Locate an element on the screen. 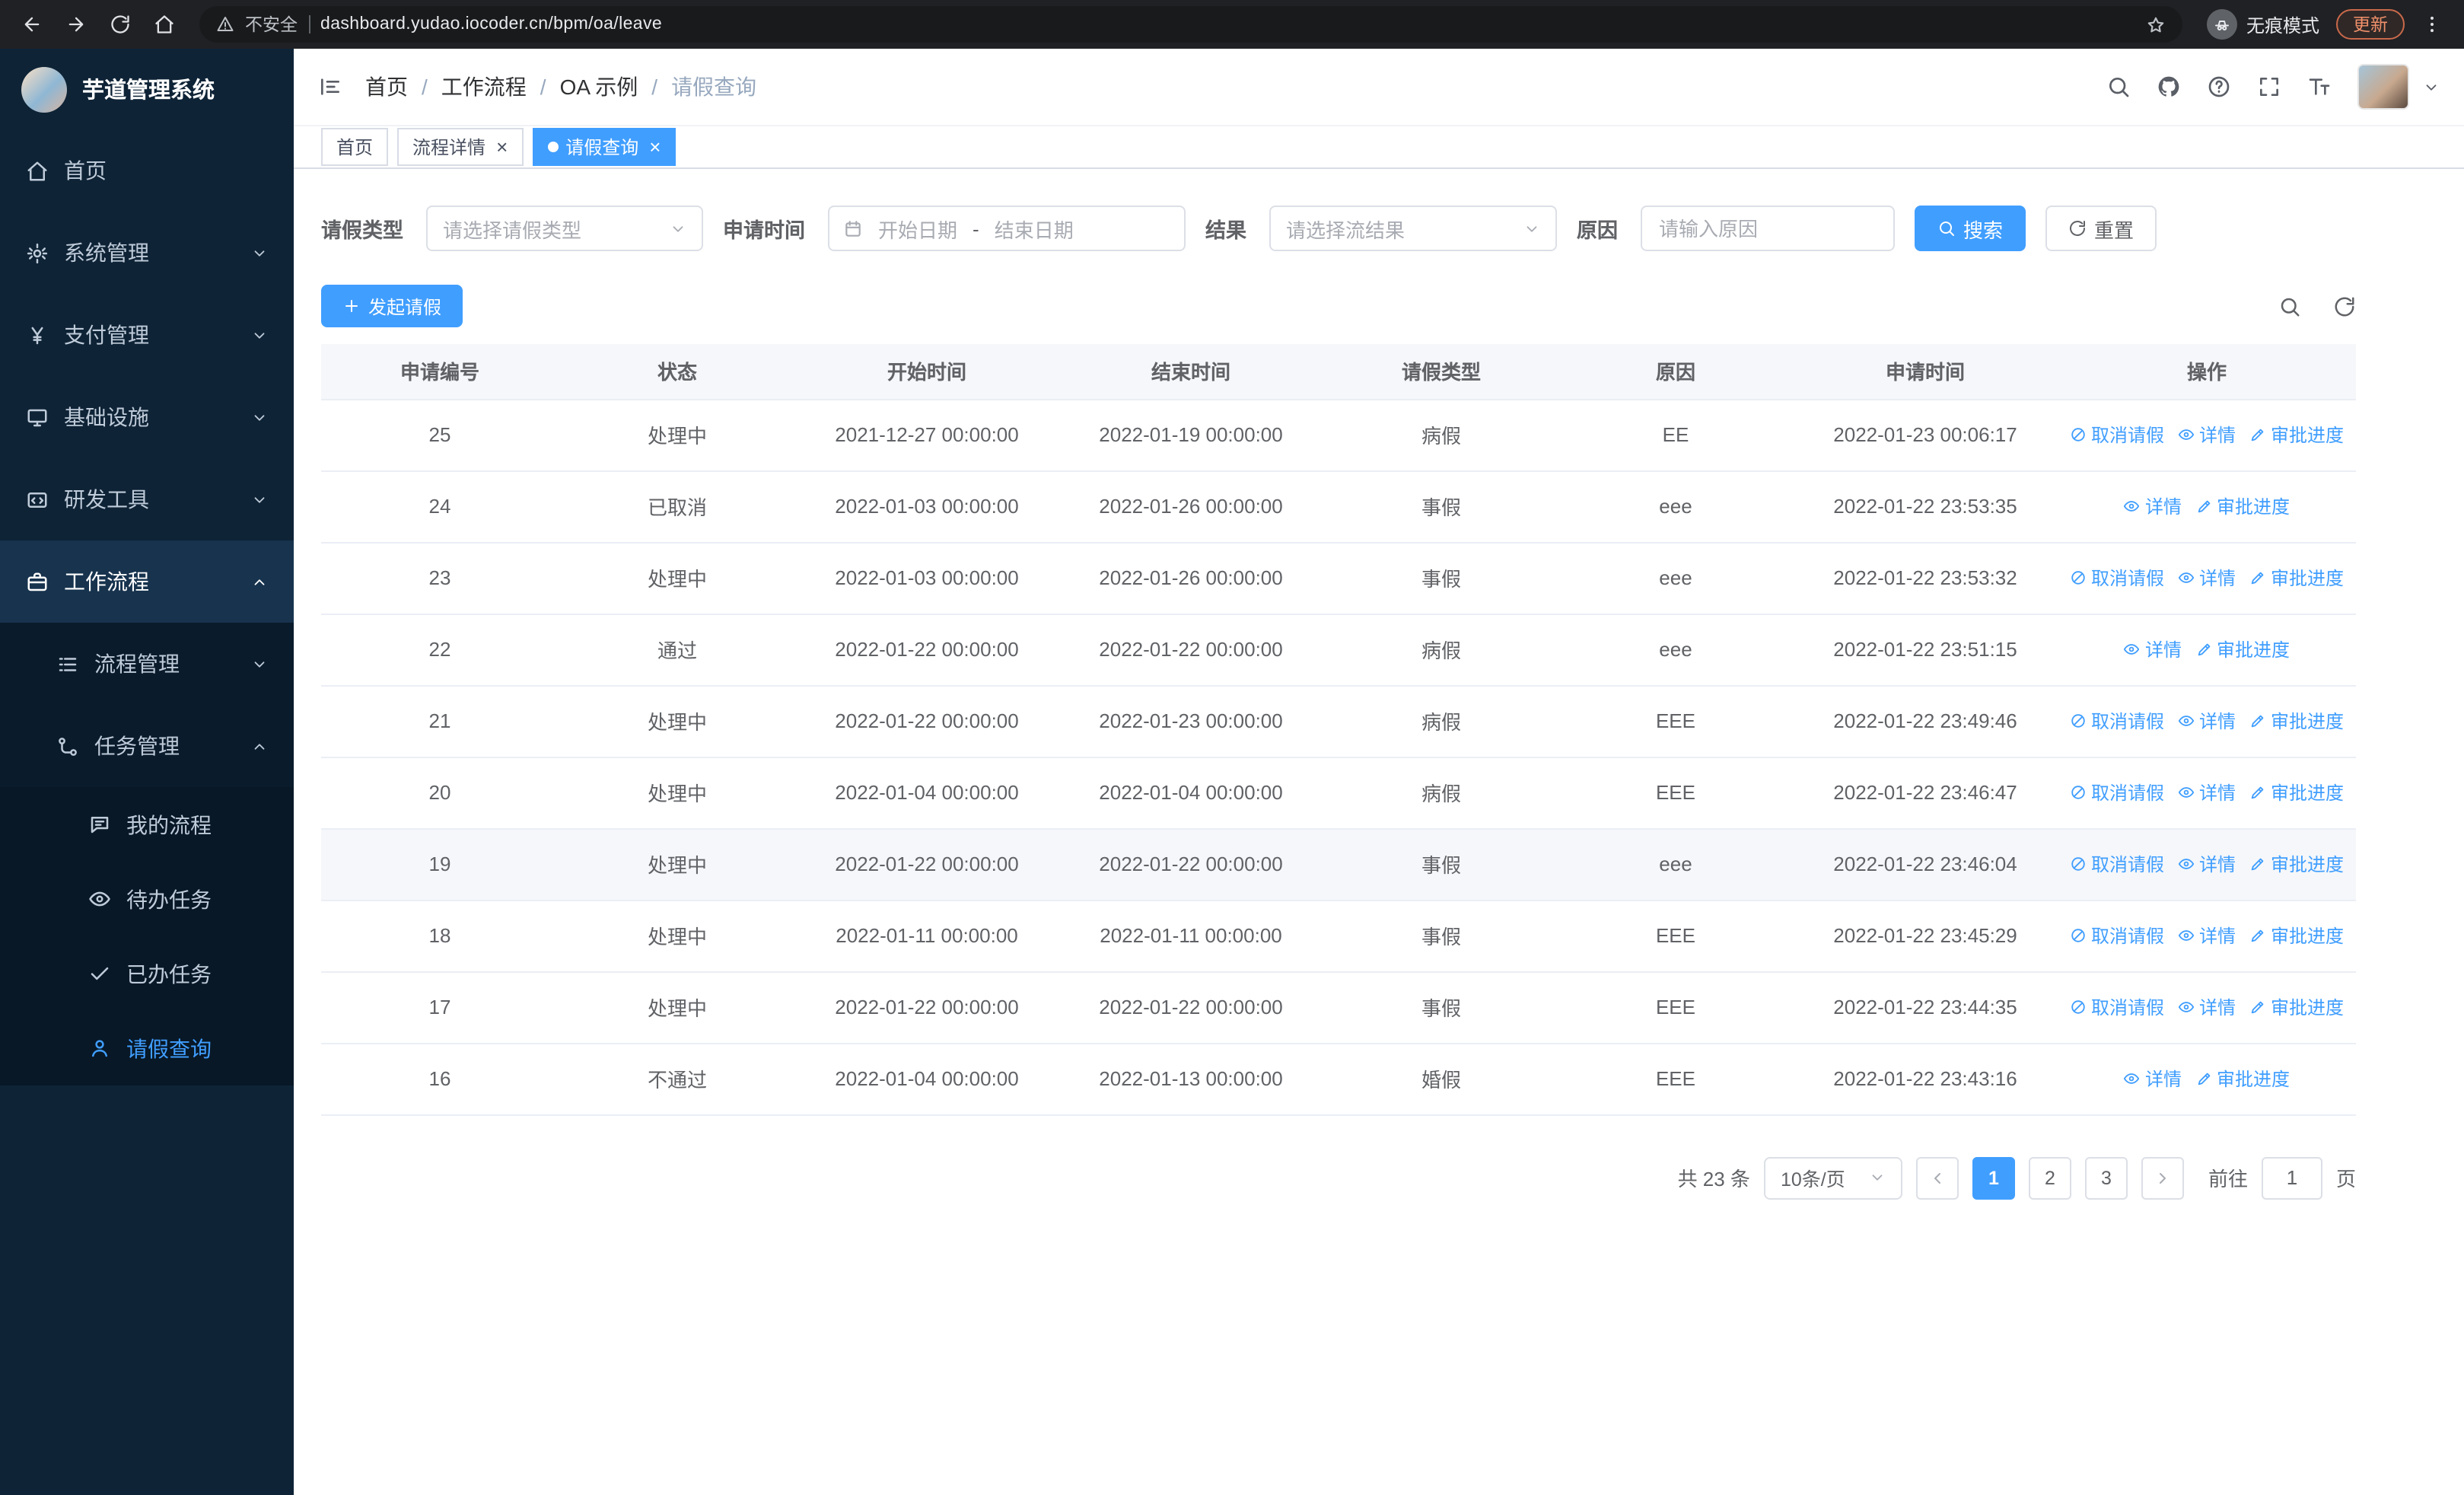 This screenshot has width=2464, height=1495. sidebar-item-tools: 研发工具 is located at coordinates (147, 499).